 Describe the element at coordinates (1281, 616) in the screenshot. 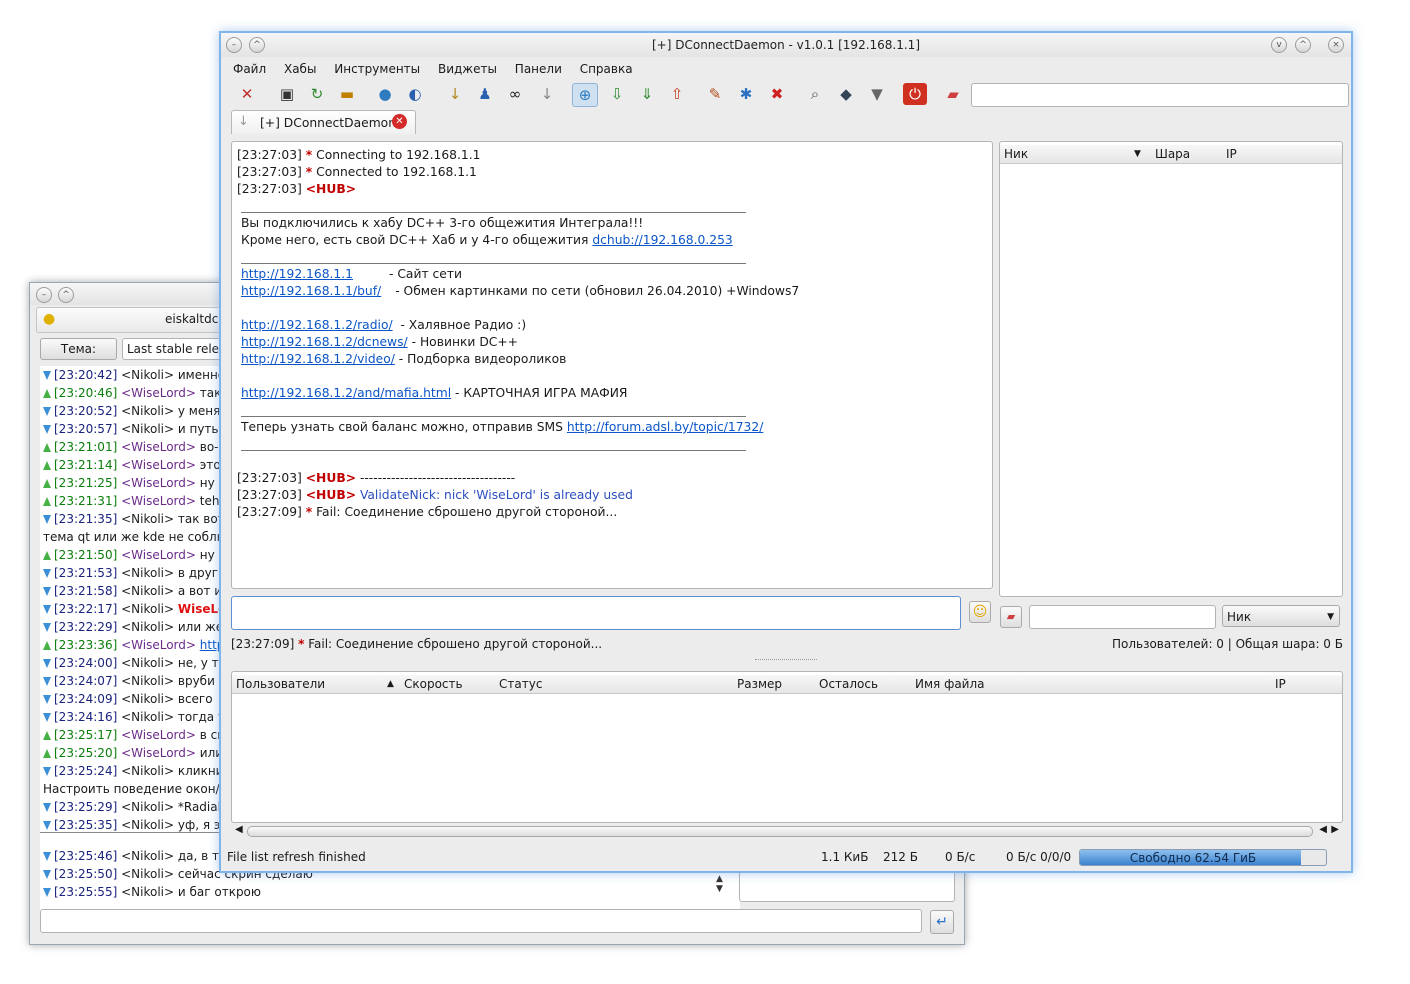

I see `filter-column-select: Ник ▼` at that location.